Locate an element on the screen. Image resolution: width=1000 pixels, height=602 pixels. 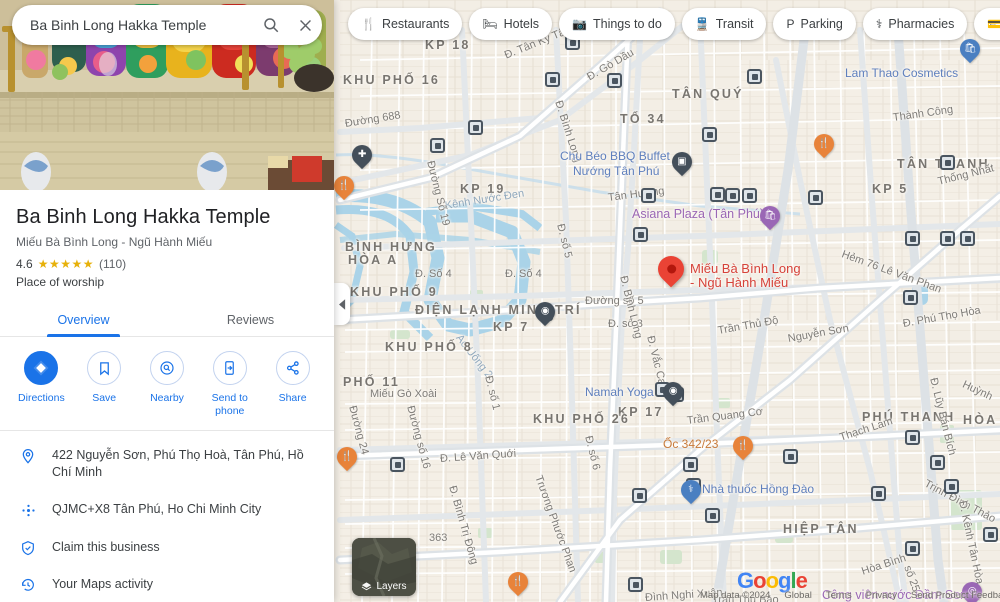
hospital-pin: ✚ is located at coordinates (362, 155).